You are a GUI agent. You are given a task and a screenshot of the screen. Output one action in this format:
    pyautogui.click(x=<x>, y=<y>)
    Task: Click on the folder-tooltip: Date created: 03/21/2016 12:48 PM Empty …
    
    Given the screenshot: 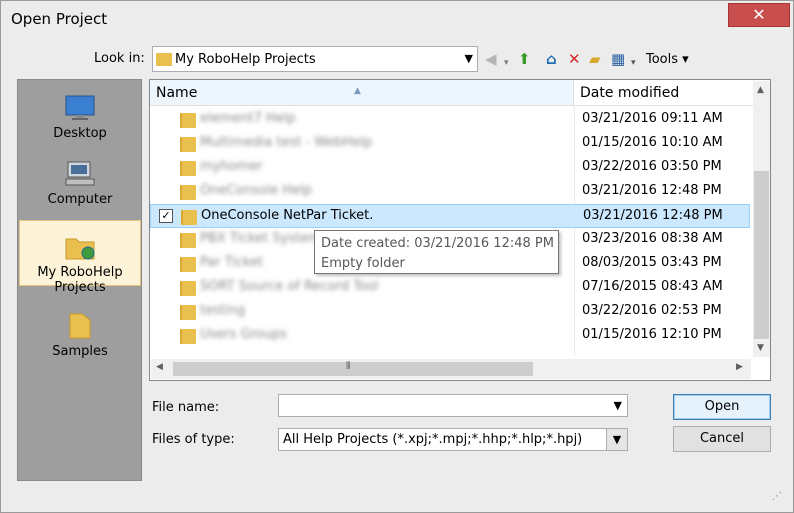 What is the action you would take?
    pyautogui.click(x=436, y=252)
    